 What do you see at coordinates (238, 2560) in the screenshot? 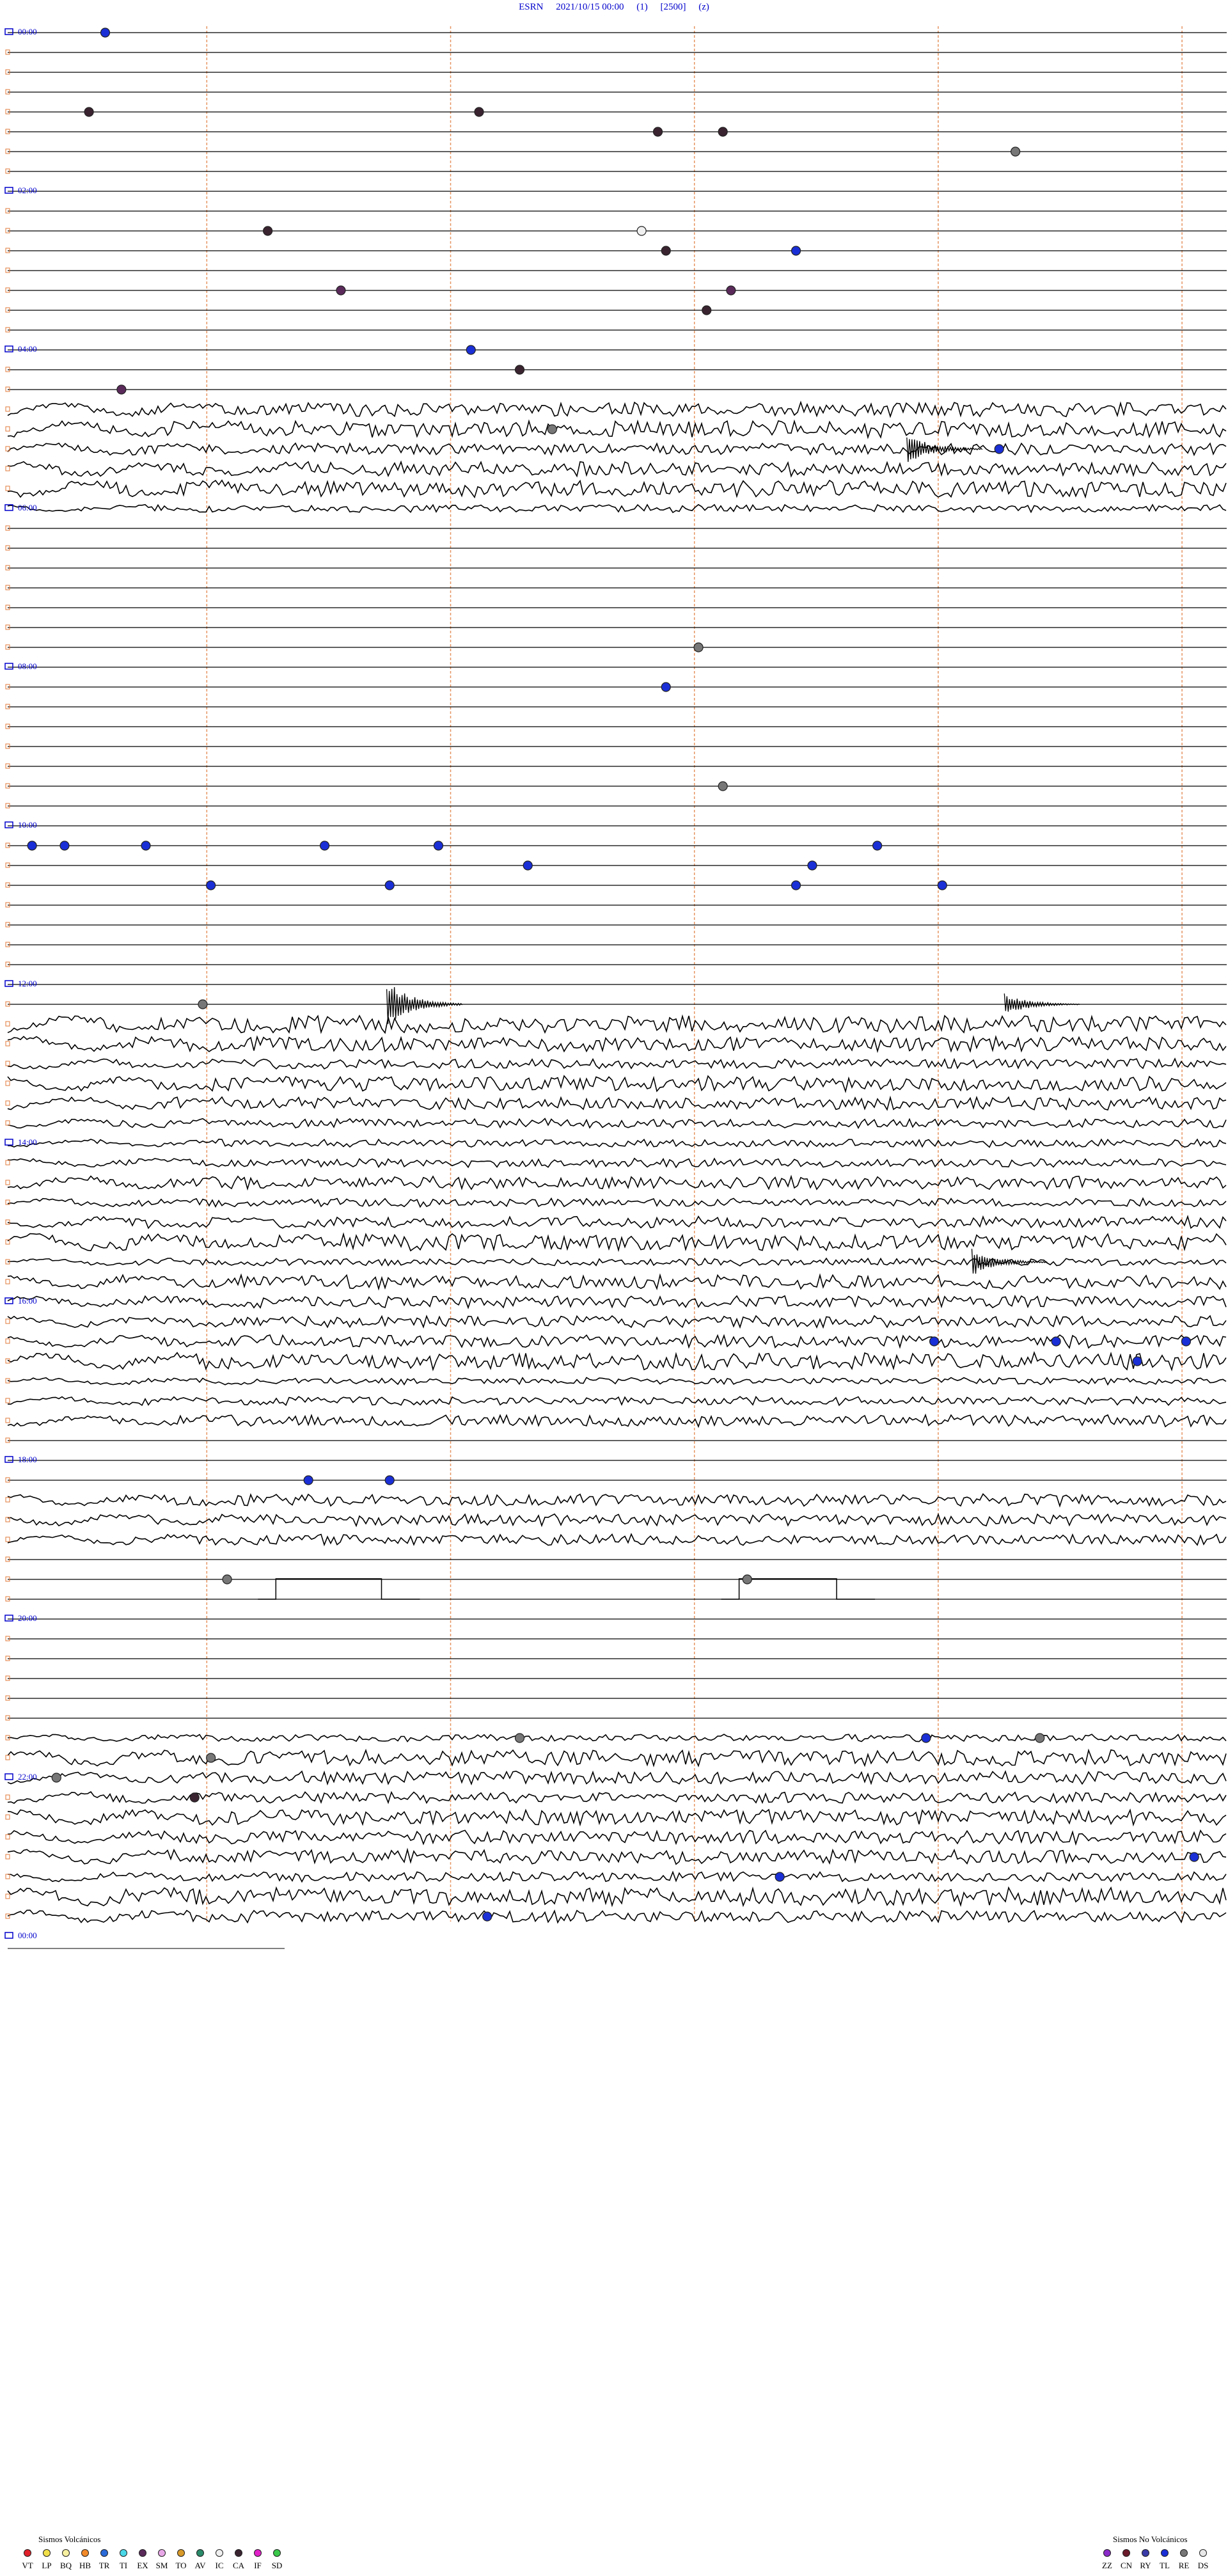
I see `volcanic-legend-item-ca: CA` at bounding box center [238, 2560].